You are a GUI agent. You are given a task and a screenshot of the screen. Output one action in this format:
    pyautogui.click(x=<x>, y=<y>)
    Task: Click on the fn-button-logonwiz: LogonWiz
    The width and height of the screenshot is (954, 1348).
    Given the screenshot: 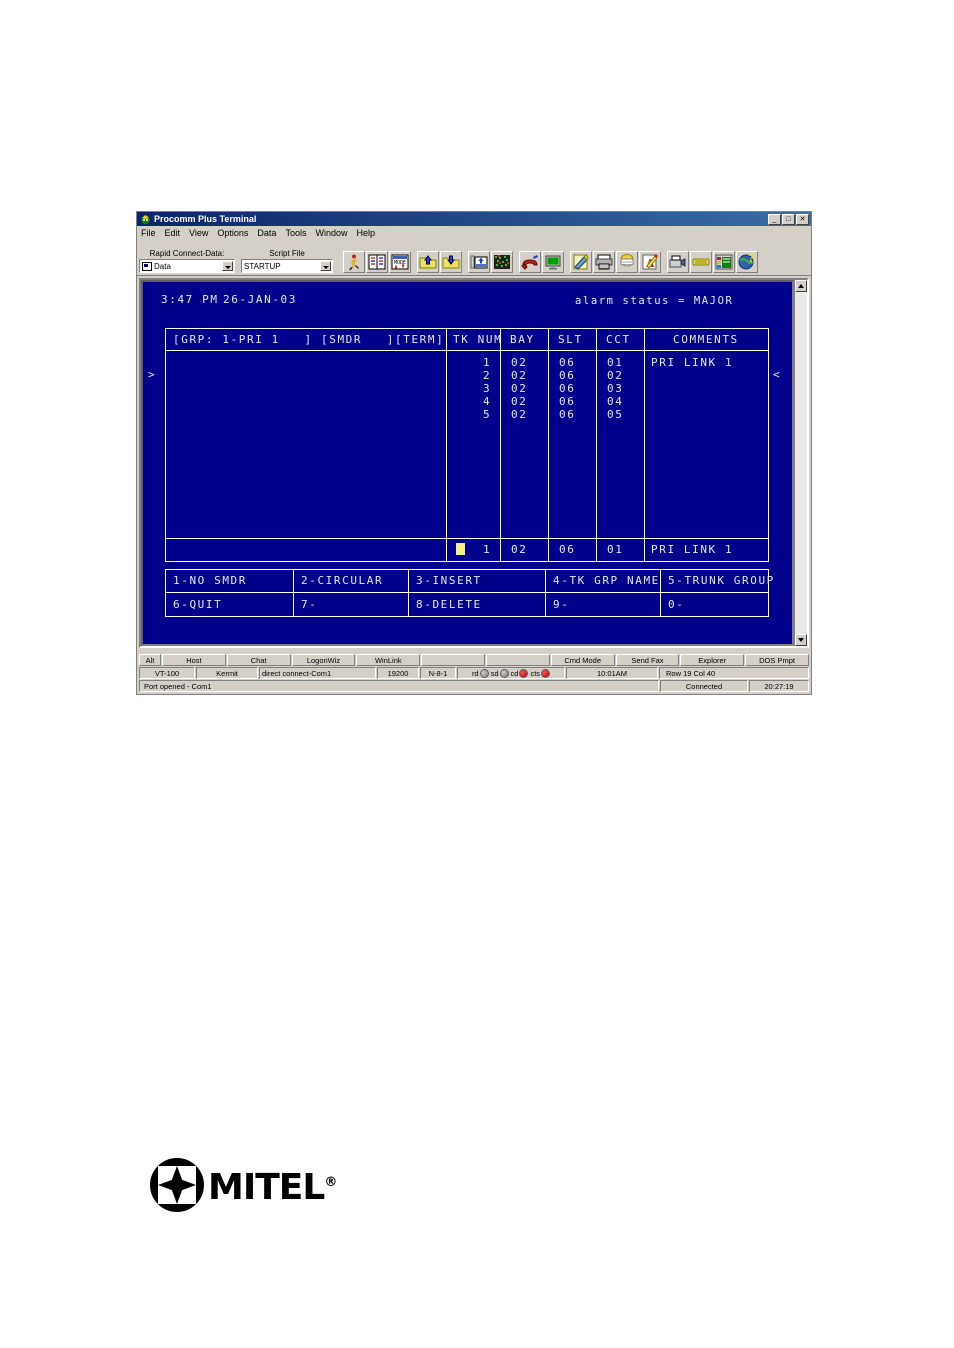 What is the action you would take?
    pyautogui.click(x=323, y=660)
    